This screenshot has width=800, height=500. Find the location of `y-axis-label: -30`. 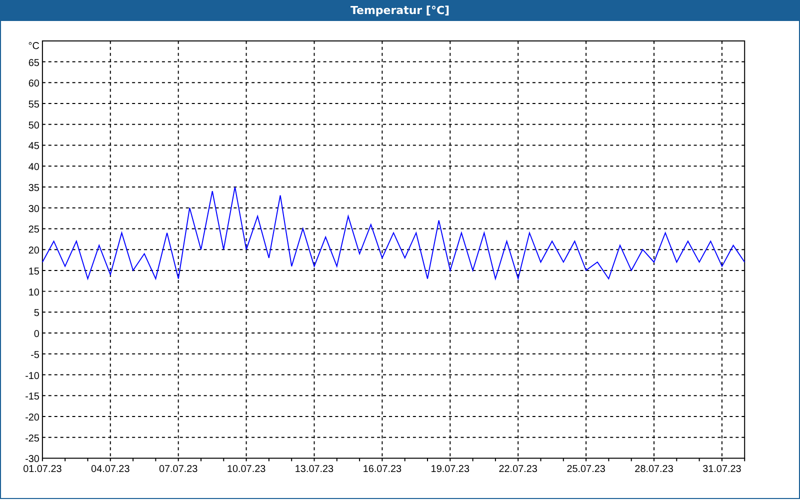

y-axis-label: -30 is located at coordinates (32, 460).